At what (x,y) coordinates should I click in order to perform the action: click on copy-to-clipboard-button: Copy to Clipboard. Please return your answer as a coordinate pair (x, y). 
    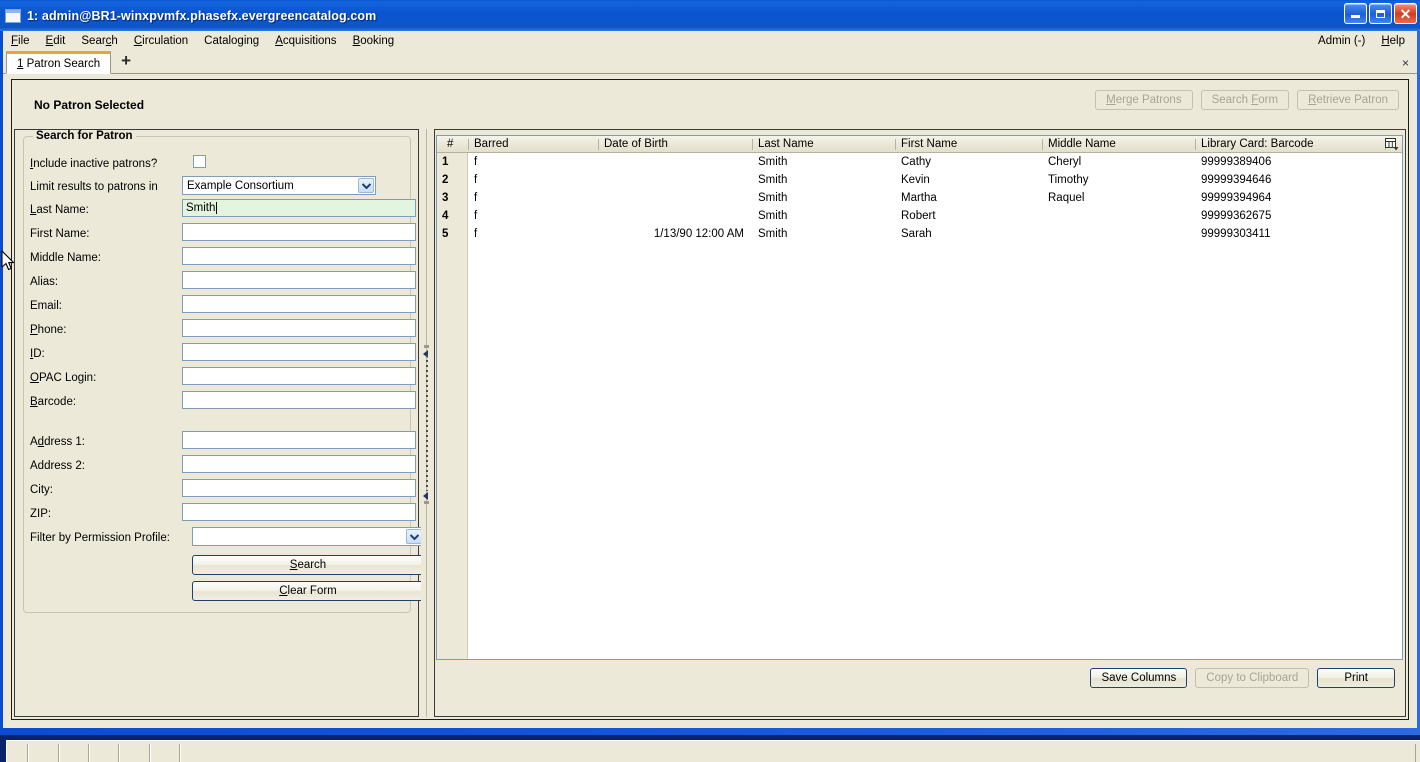
    Looking at the image, I should click on (1252, 678).